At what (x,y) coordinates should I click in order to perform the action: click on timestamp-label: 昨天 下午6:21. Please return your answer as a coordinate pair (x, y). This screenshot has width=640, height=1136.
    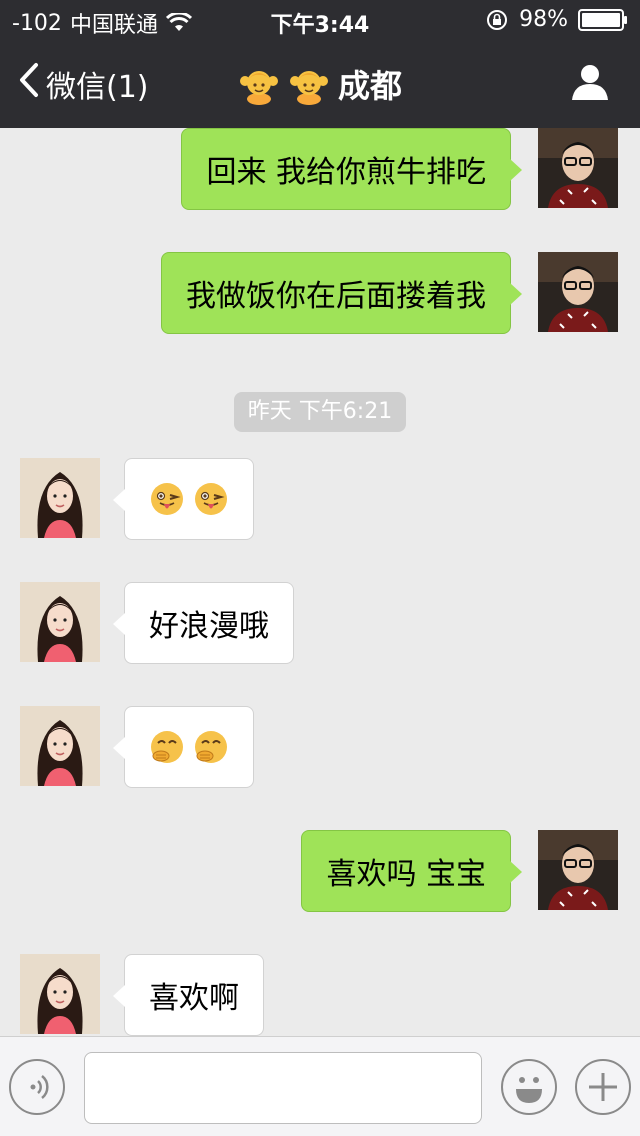
    Looking at the image, I should click on (320, 412).